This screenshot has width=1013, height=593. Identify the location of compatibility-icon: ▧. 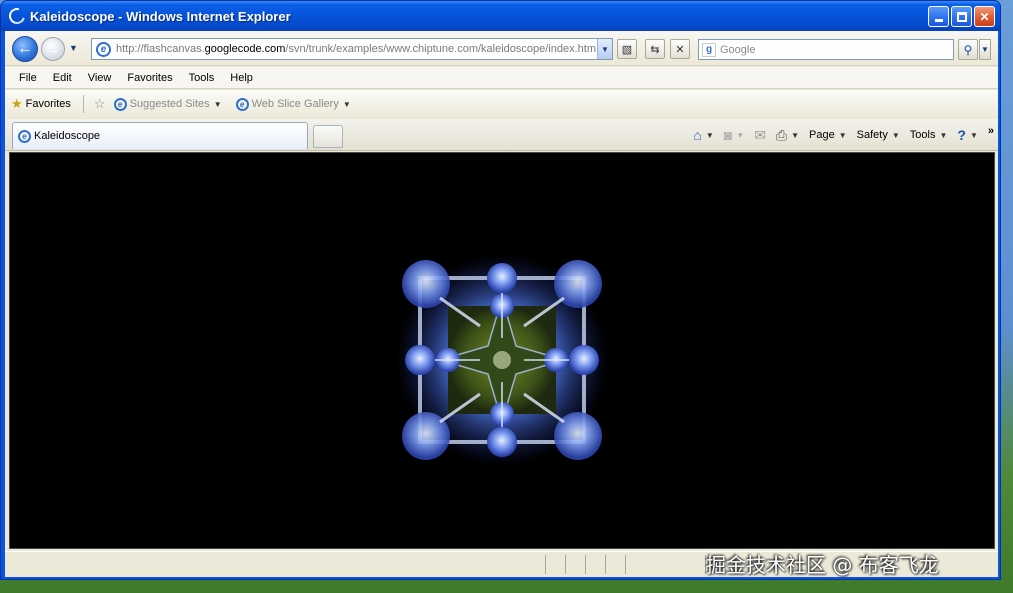
(627, 49).